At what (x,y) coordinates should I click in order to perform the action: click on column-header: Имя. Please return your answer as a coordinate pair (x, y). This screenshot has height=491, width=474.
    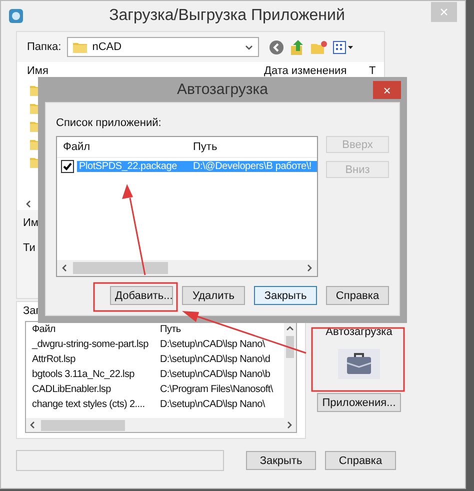
    Looking at the image, I should click on (145, 71).